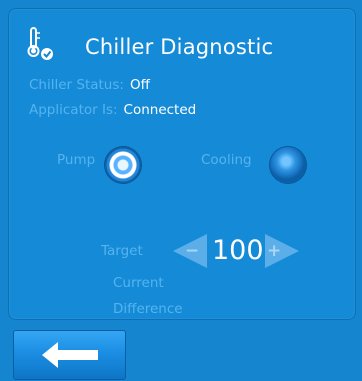 The width and height of the screenshot is (362, 381). I want to click on applicator-status-row: Applicator Is: Connected, so click(112, 110).